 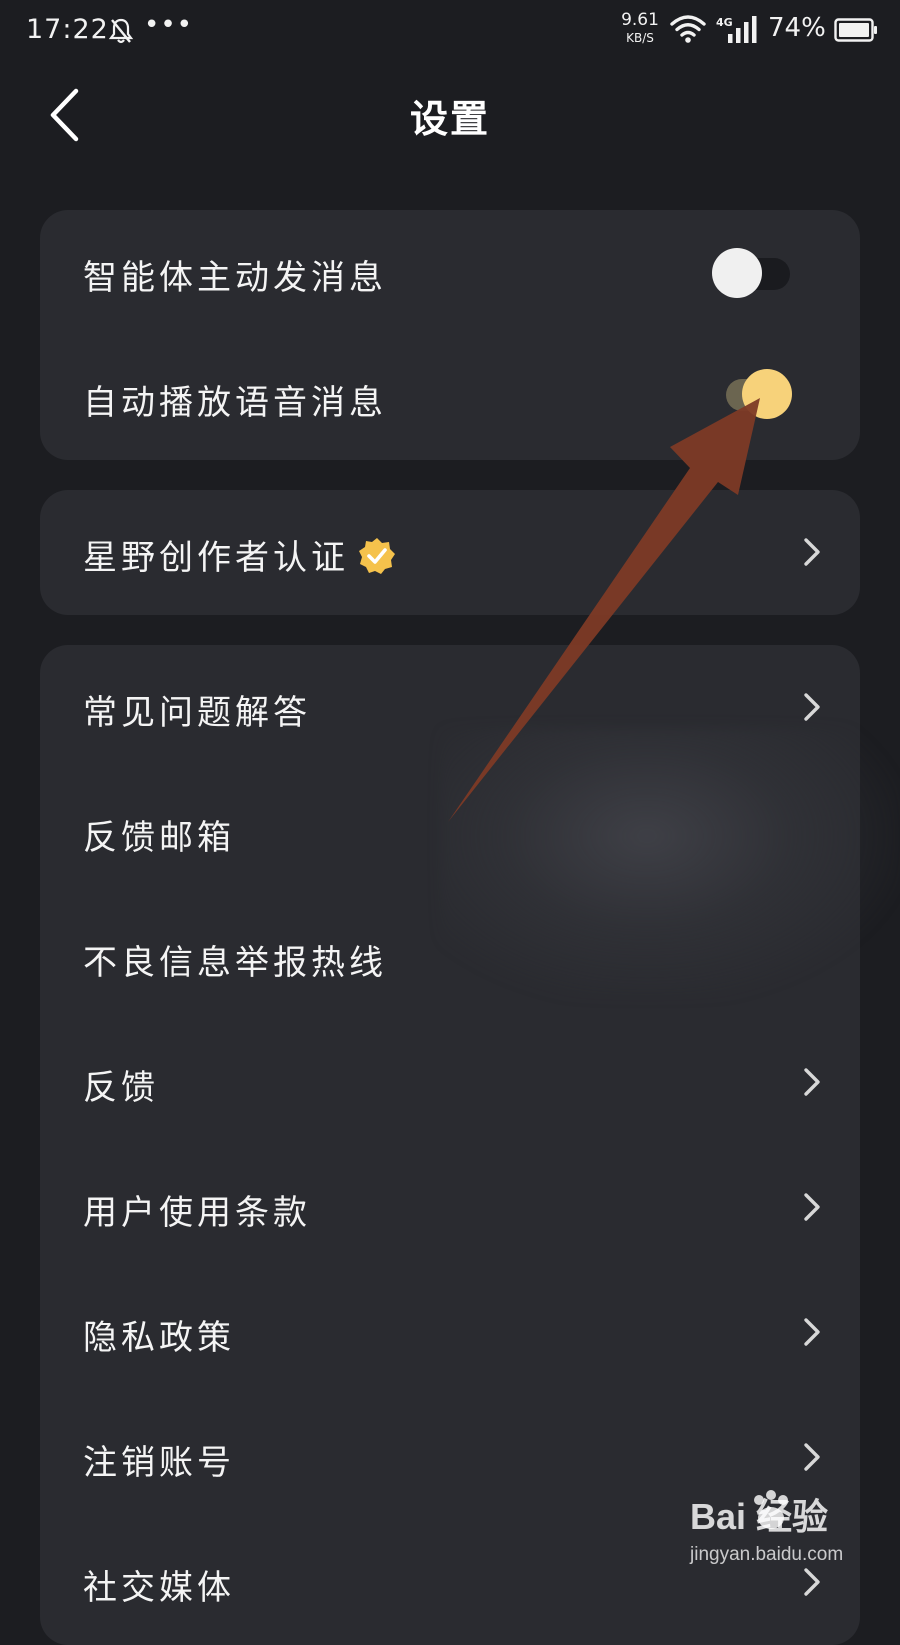 What do you see at coordinates (450, 957) in the screenshot?
I see `menu-item-report-hotline: 不良信息举报热线` at bounding box center [450, 957].